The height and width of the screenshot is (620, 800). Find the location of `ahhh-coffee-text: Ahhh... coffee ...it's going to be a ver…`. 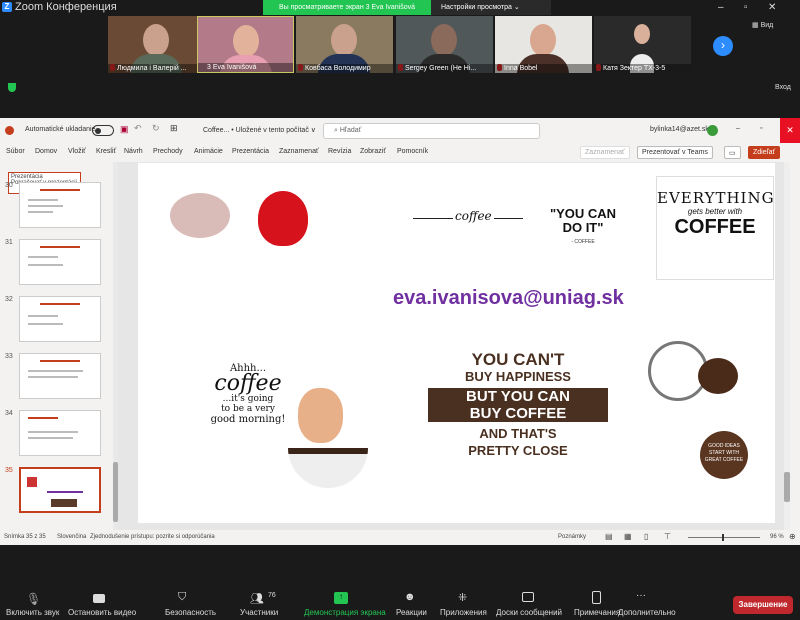

ahhh-coffee-text: Ahhh... coffee ...it's going to be a ver… is located at coordinates (248, 394).